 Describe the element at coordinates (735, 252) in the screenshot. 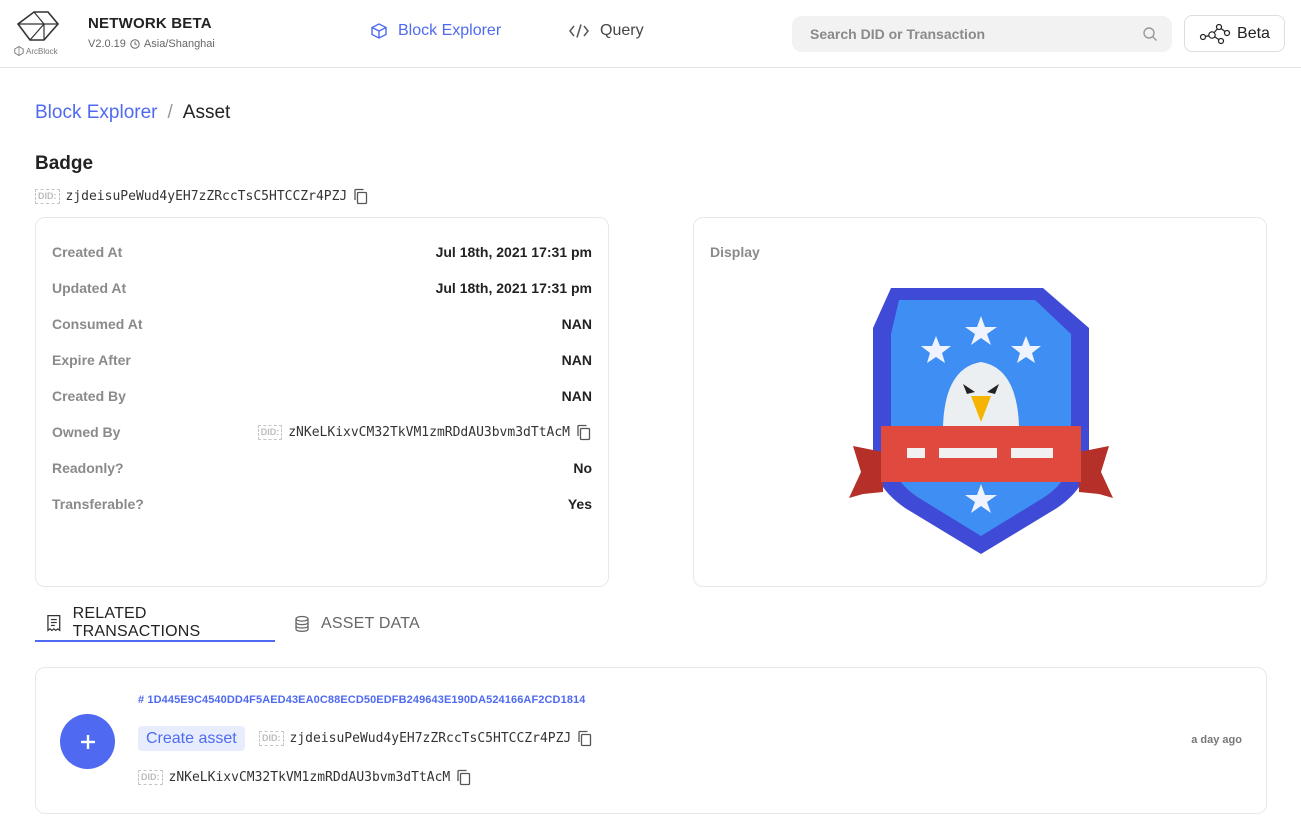

I see `display-label: Display` at that location.